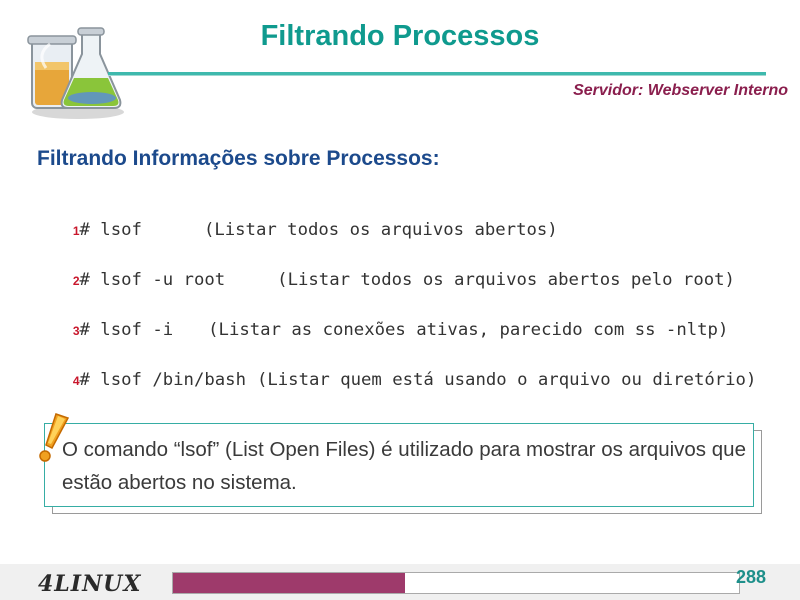 The image size is (800, 600). What do you see at coordinates (126, 330) in the screenshot?
I see `command-text: # lsof -i` at bounding box center [126, 330].